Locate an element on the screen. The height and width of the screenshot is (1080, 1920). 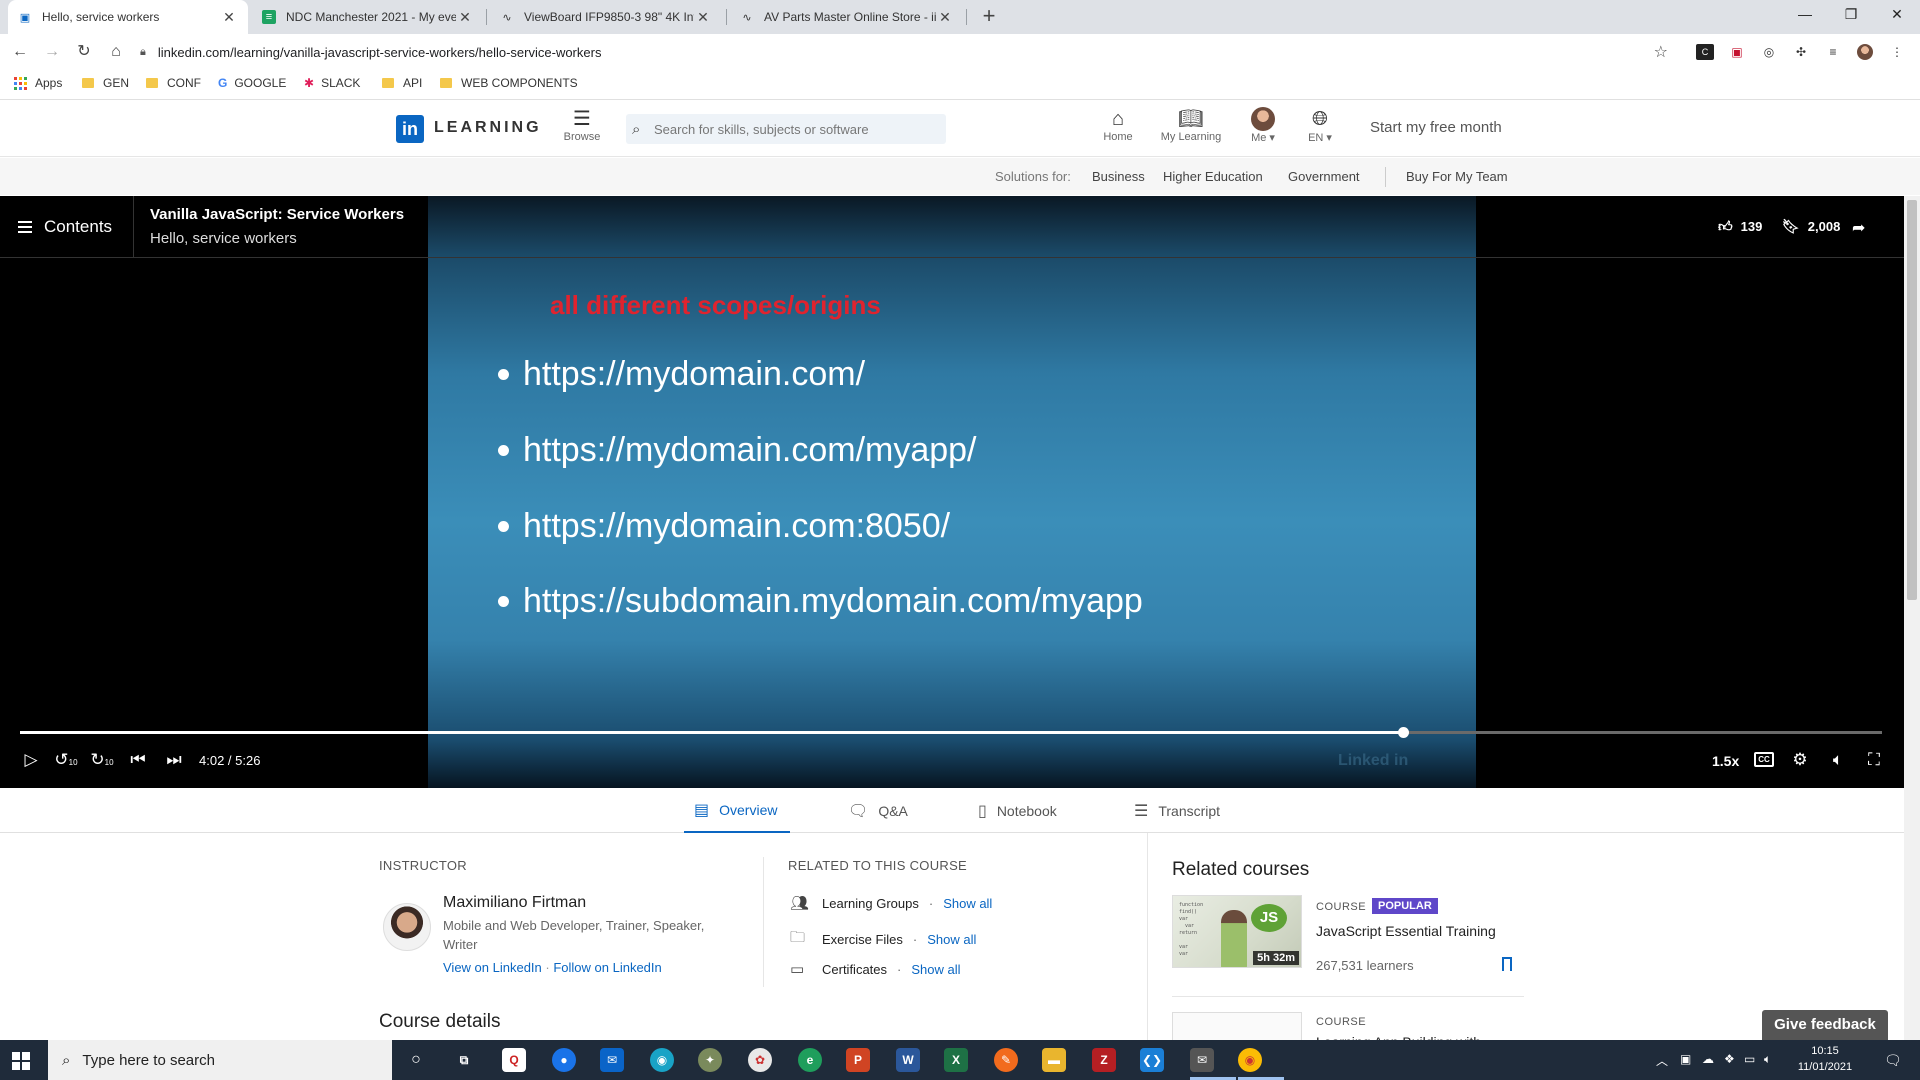
bookmark-api: API is located at coordinates (402, 83).